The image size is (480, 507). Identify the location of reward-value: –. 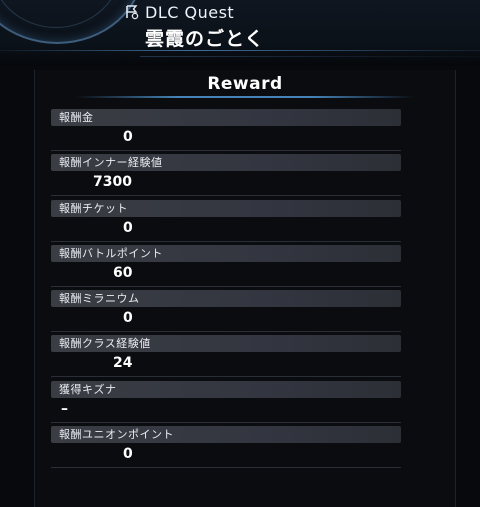
(64, 408).